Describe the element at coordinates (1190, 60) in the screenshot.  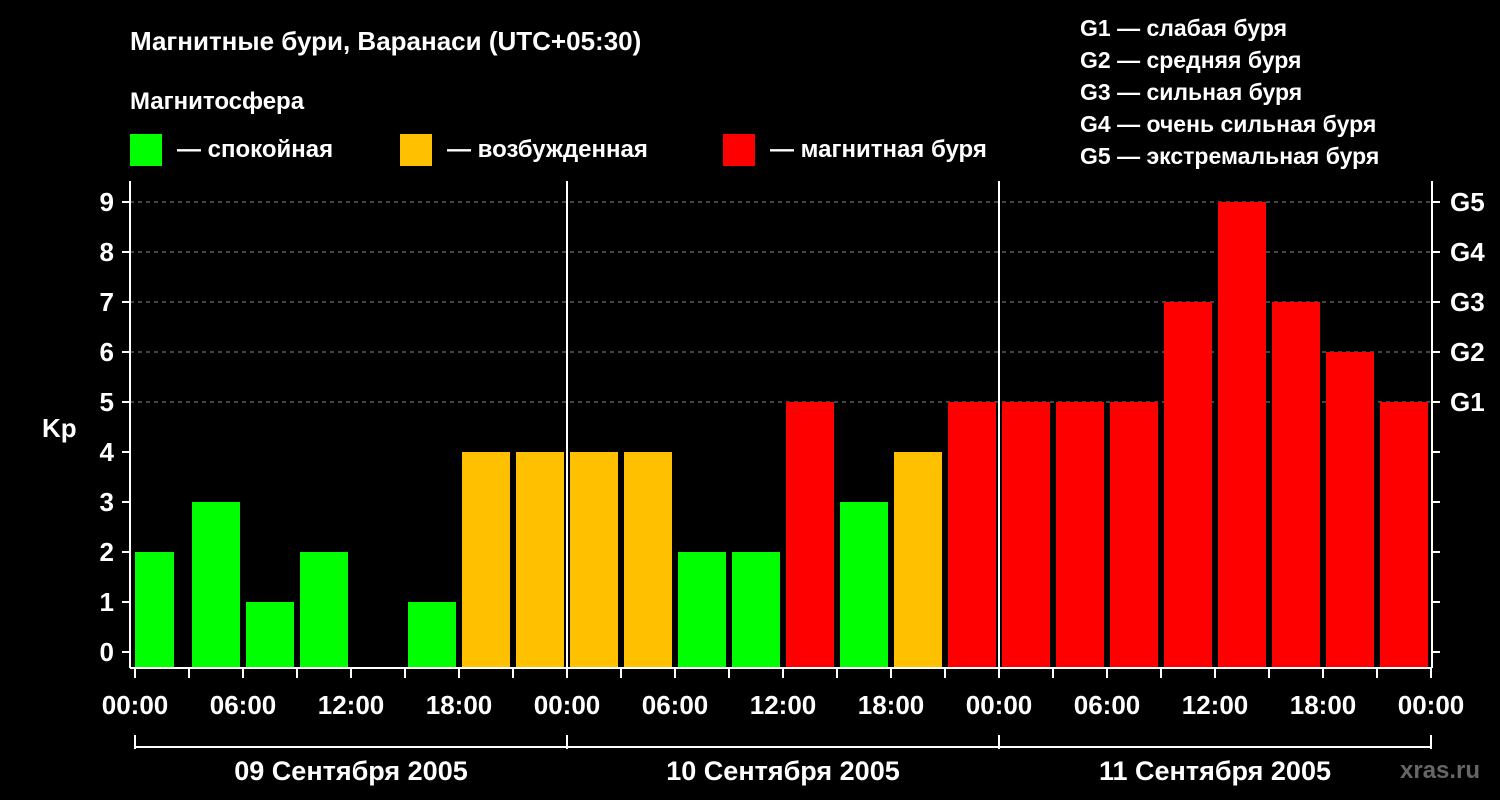
I see `g-legend-item-2: G2 — средняя буря` at that location.